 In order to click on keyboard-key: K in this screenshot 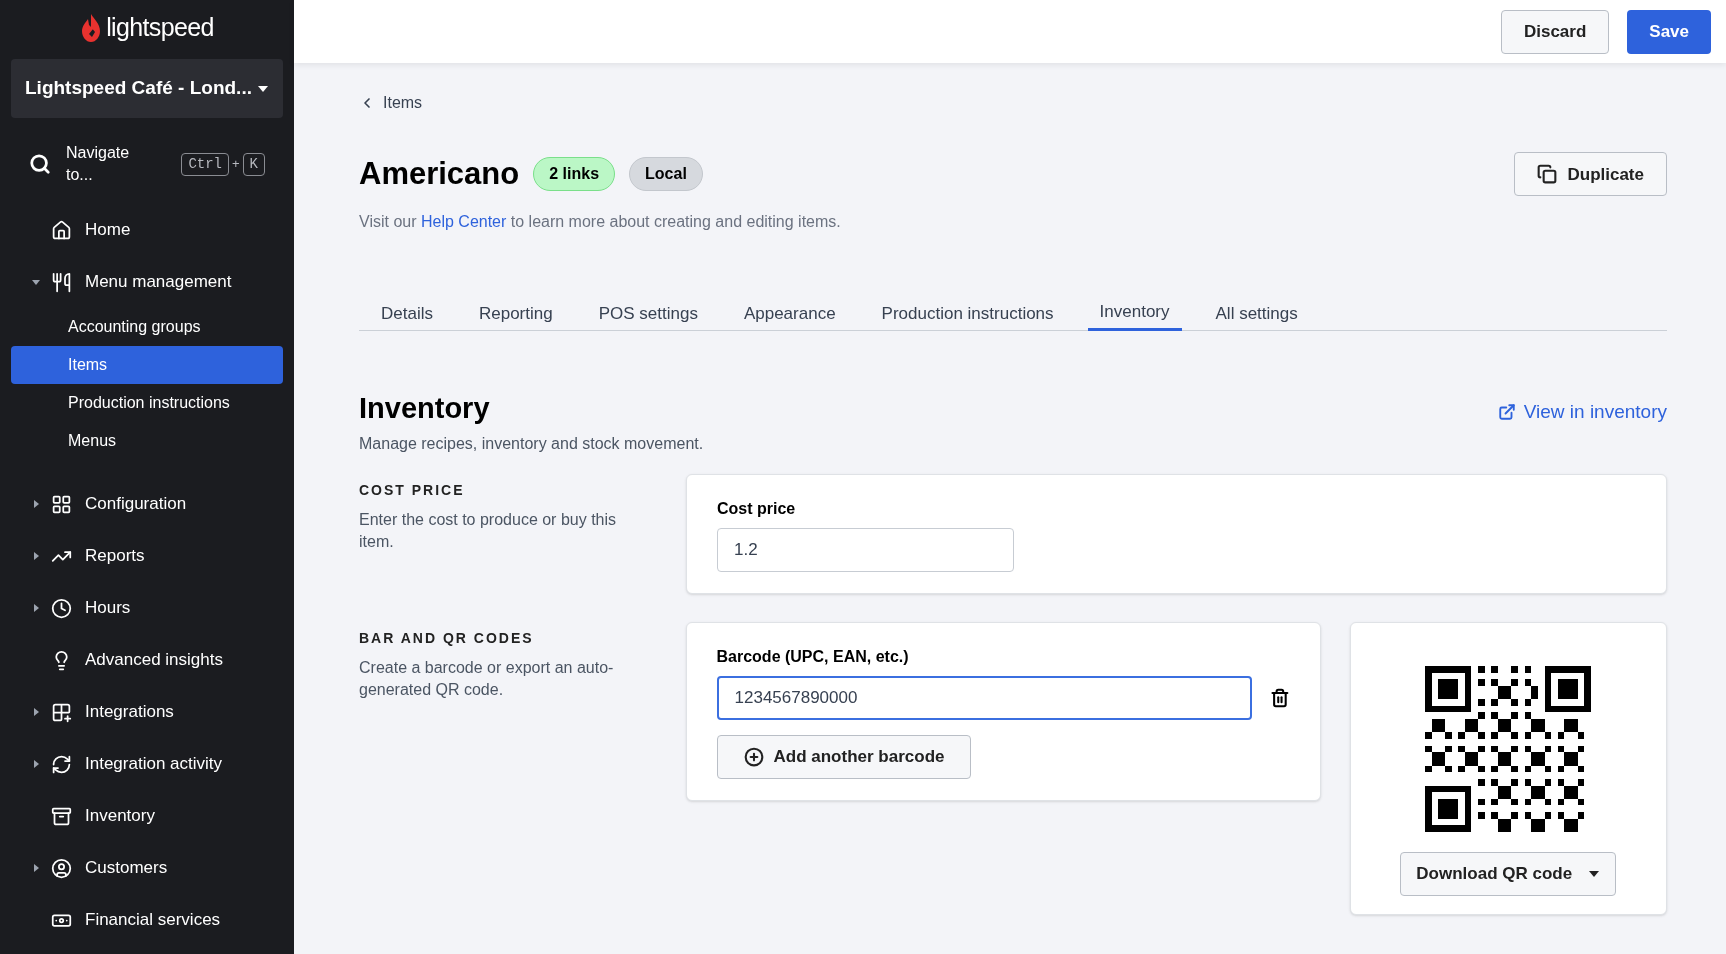, I will do `click(253, 164)`.